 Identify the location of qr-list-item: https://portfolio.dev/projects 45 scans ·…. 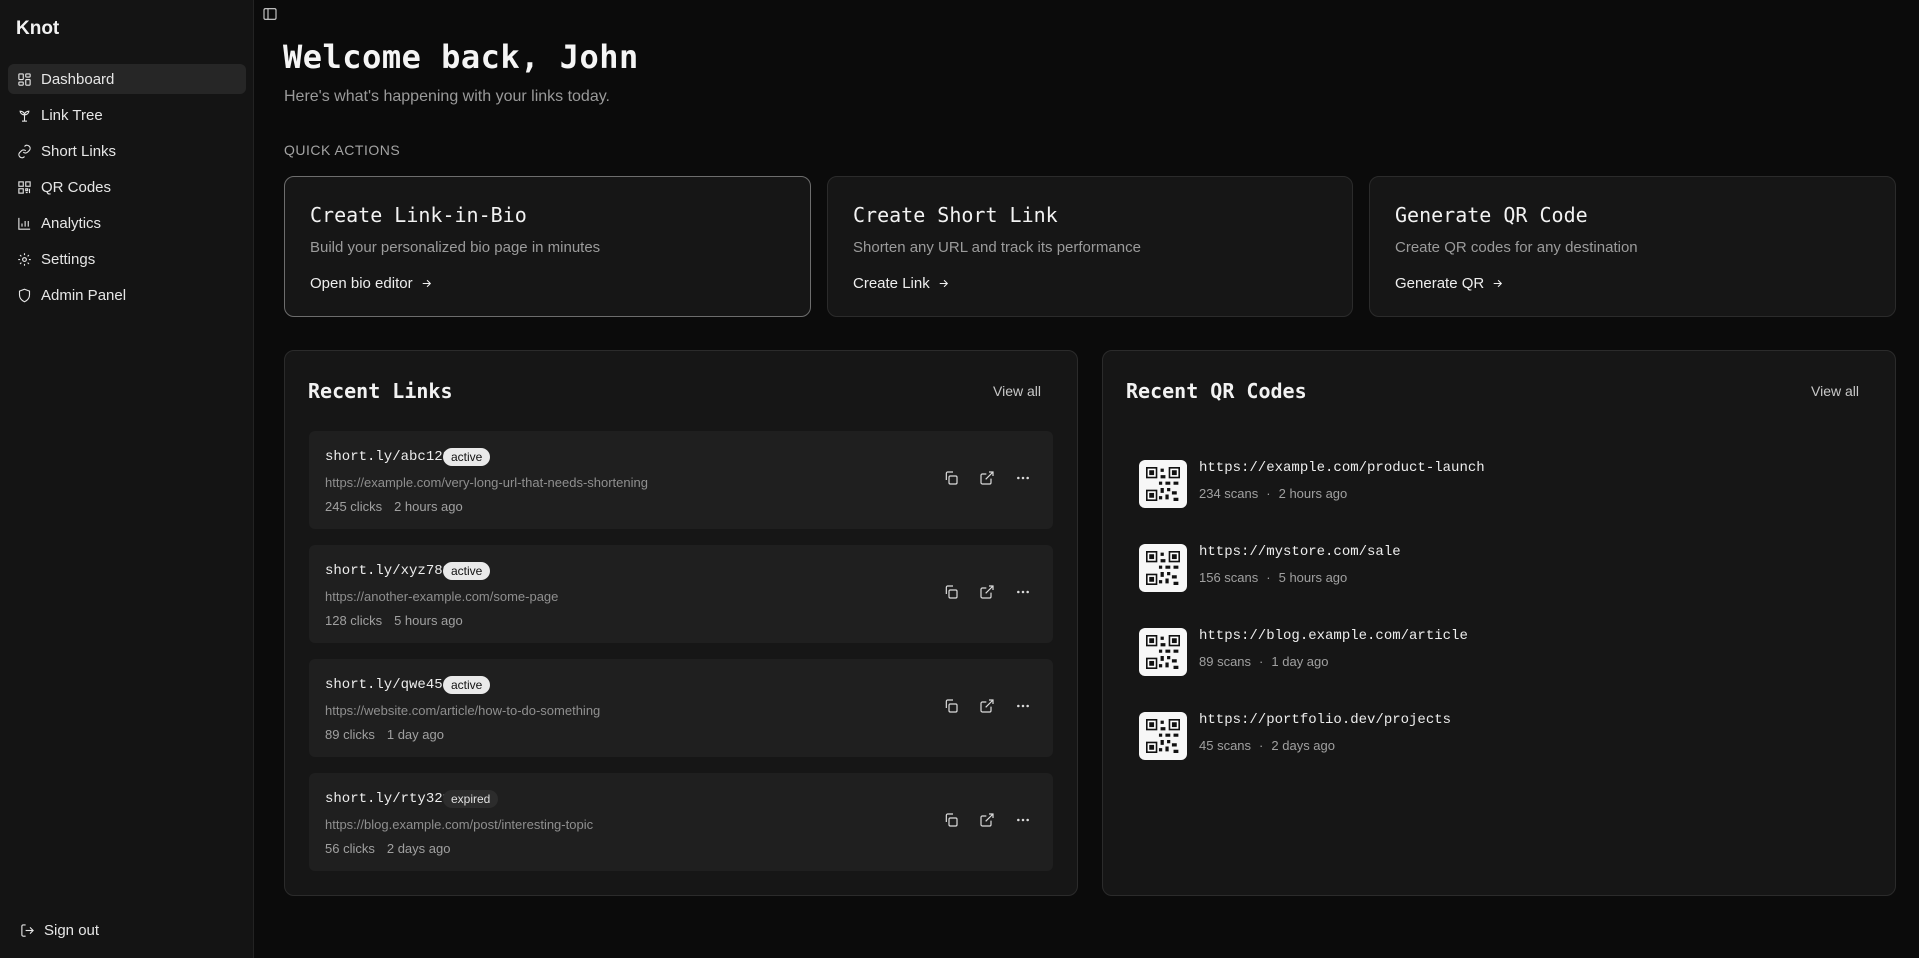
(1489, 737).